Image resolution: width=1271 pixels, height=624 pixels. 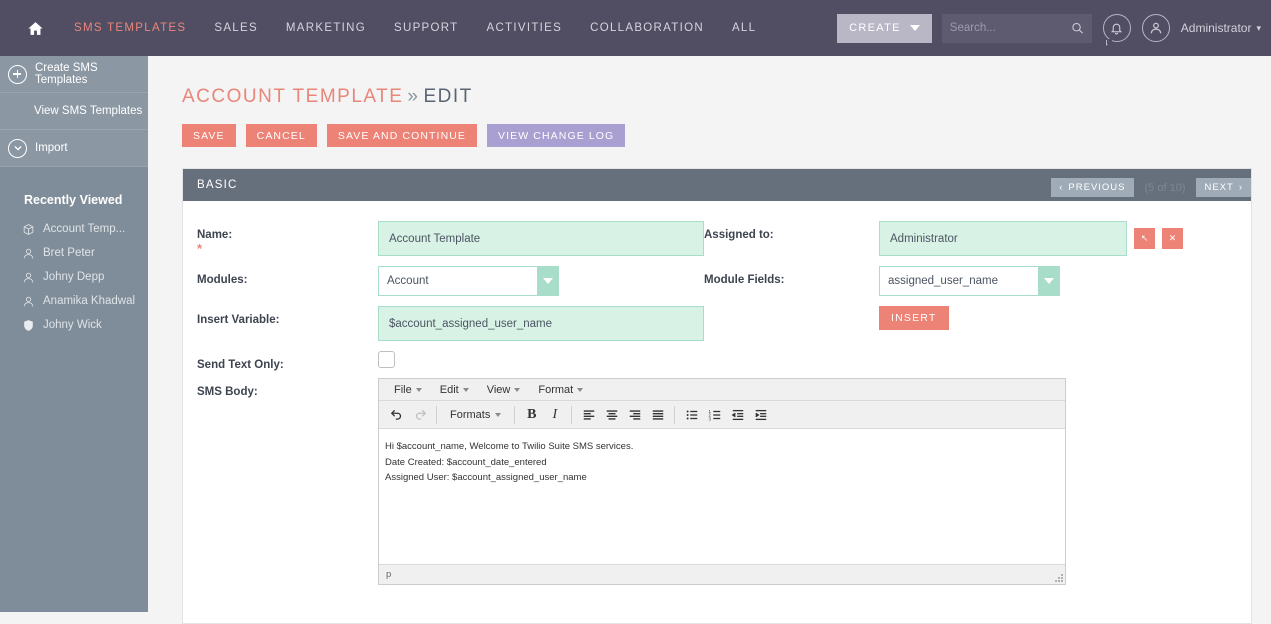 What do you see at coordinates (739, 235) in the screenshot?
I see `assigned-to-label: Assigned to:` at bounding box center [739, 235].